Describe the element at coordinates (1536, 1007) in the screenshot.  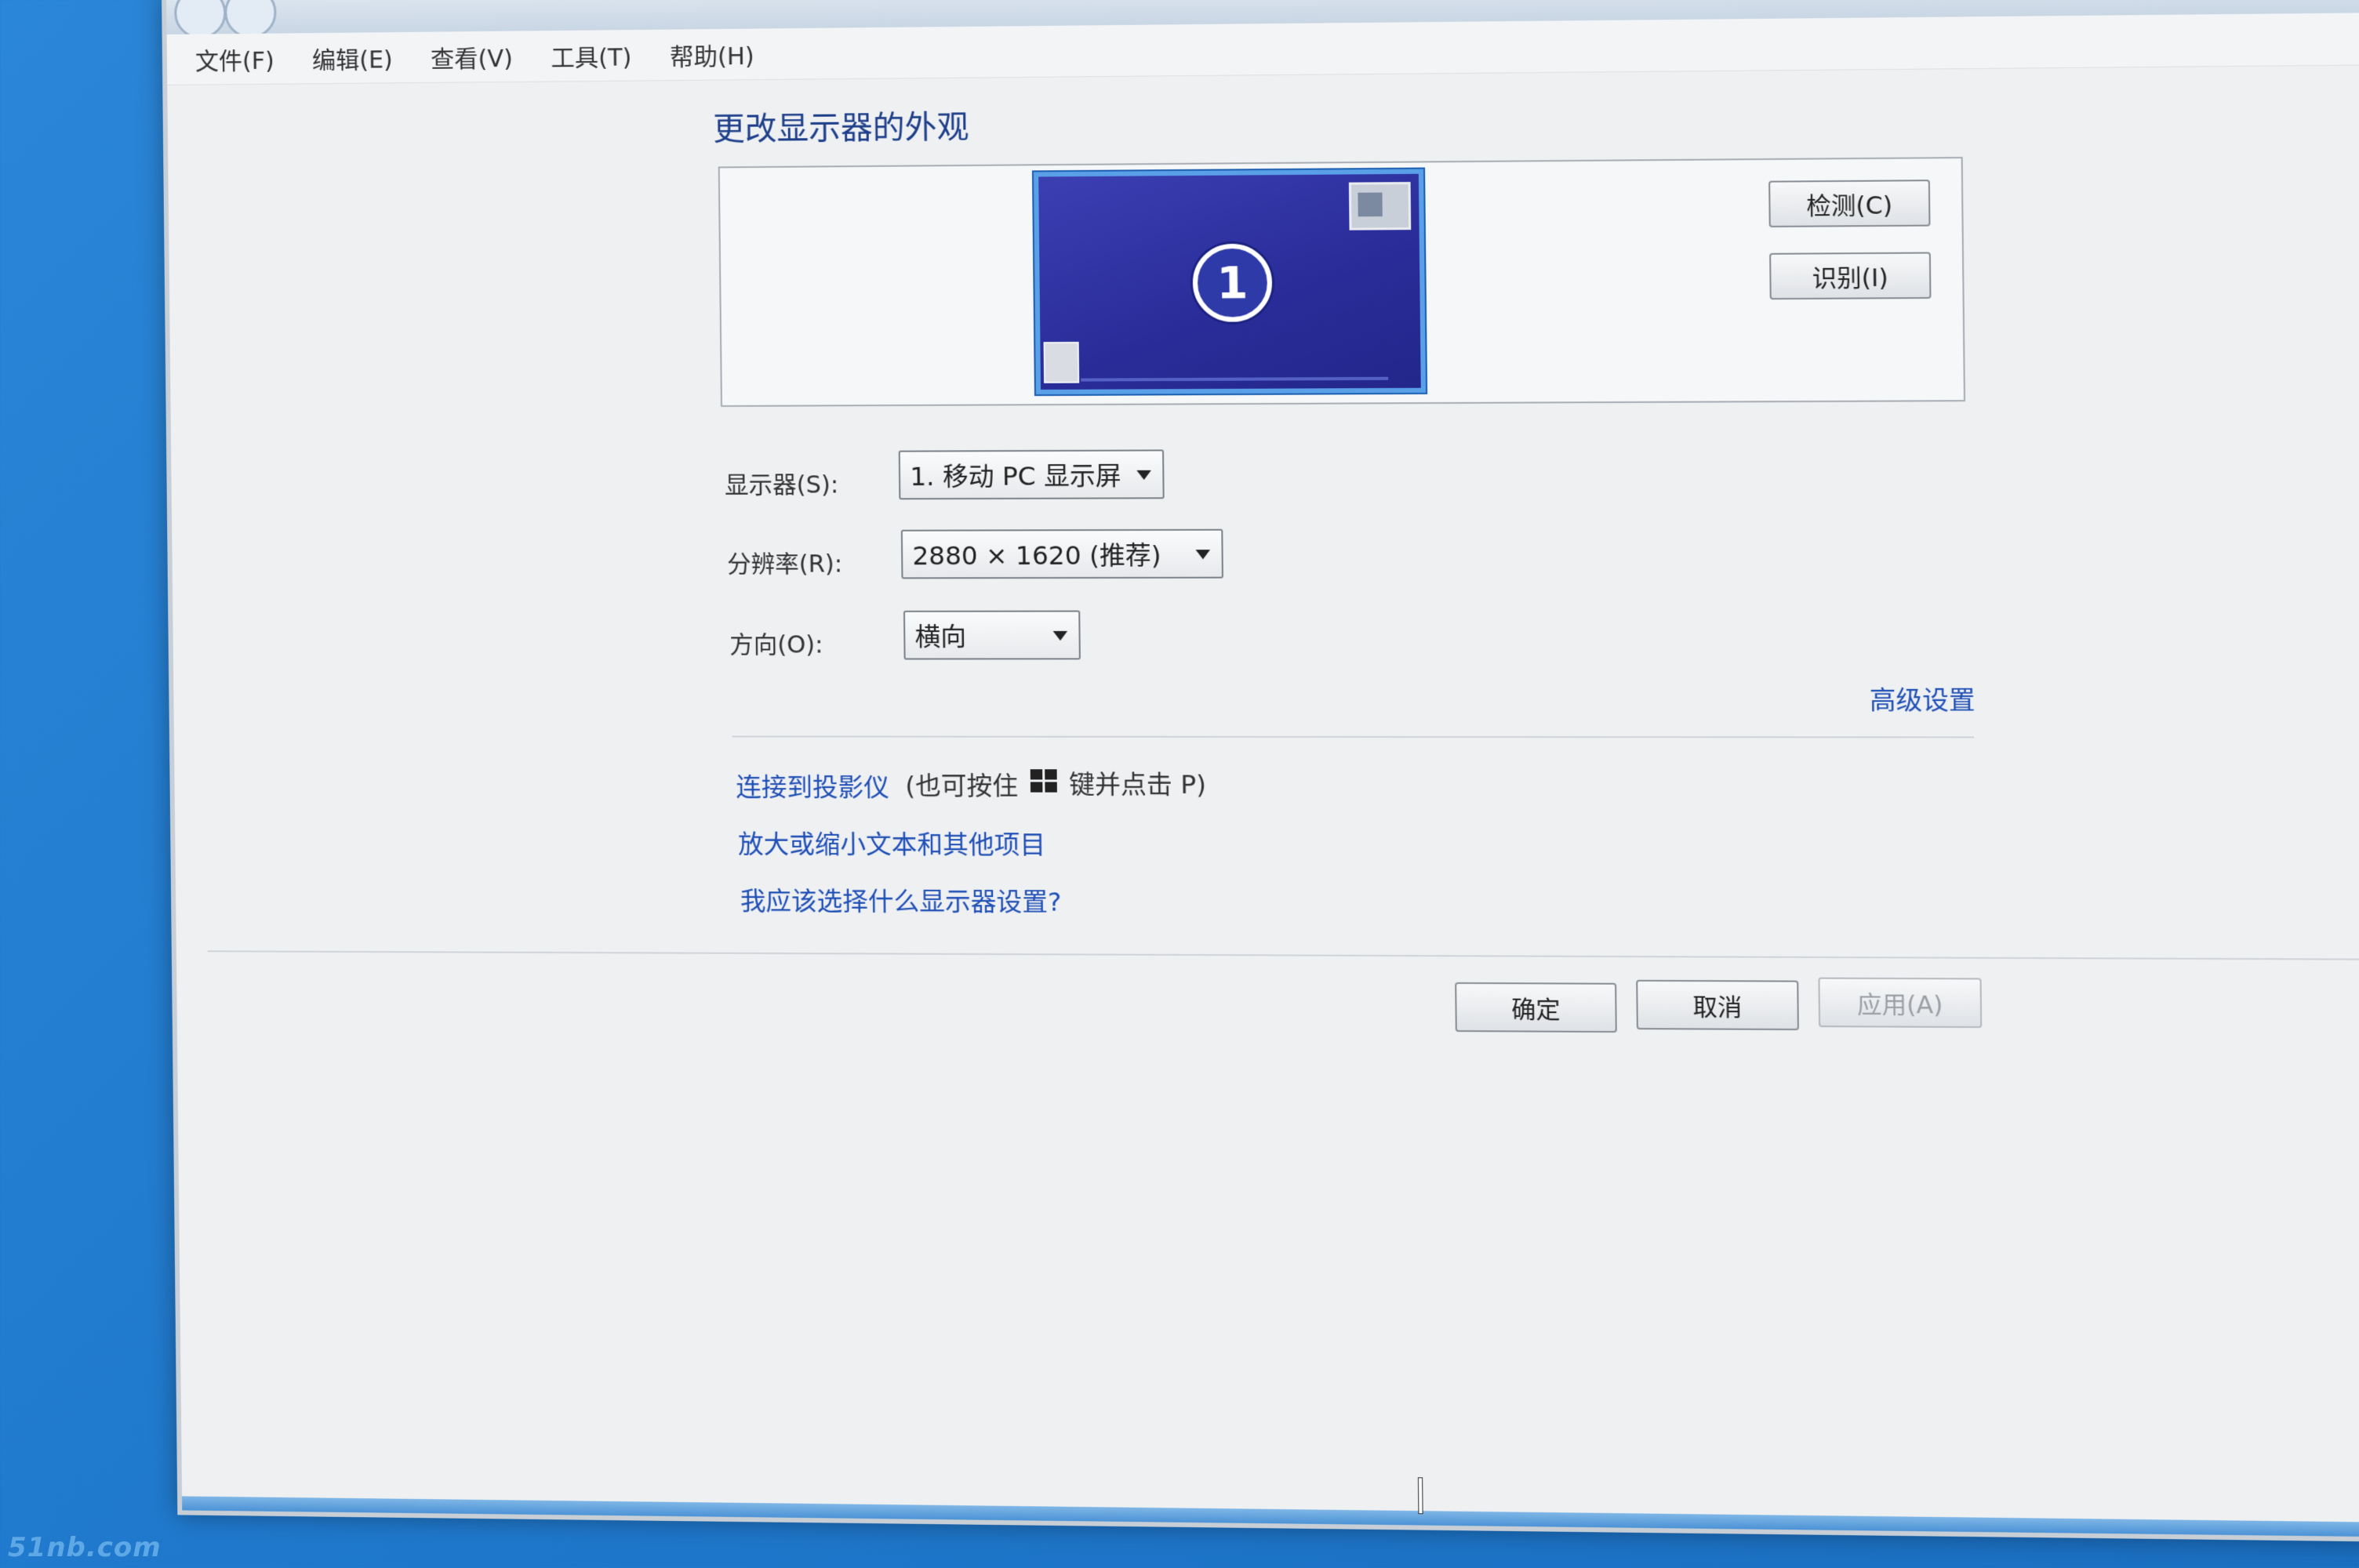
I see `ok-button: 确定` at that location.